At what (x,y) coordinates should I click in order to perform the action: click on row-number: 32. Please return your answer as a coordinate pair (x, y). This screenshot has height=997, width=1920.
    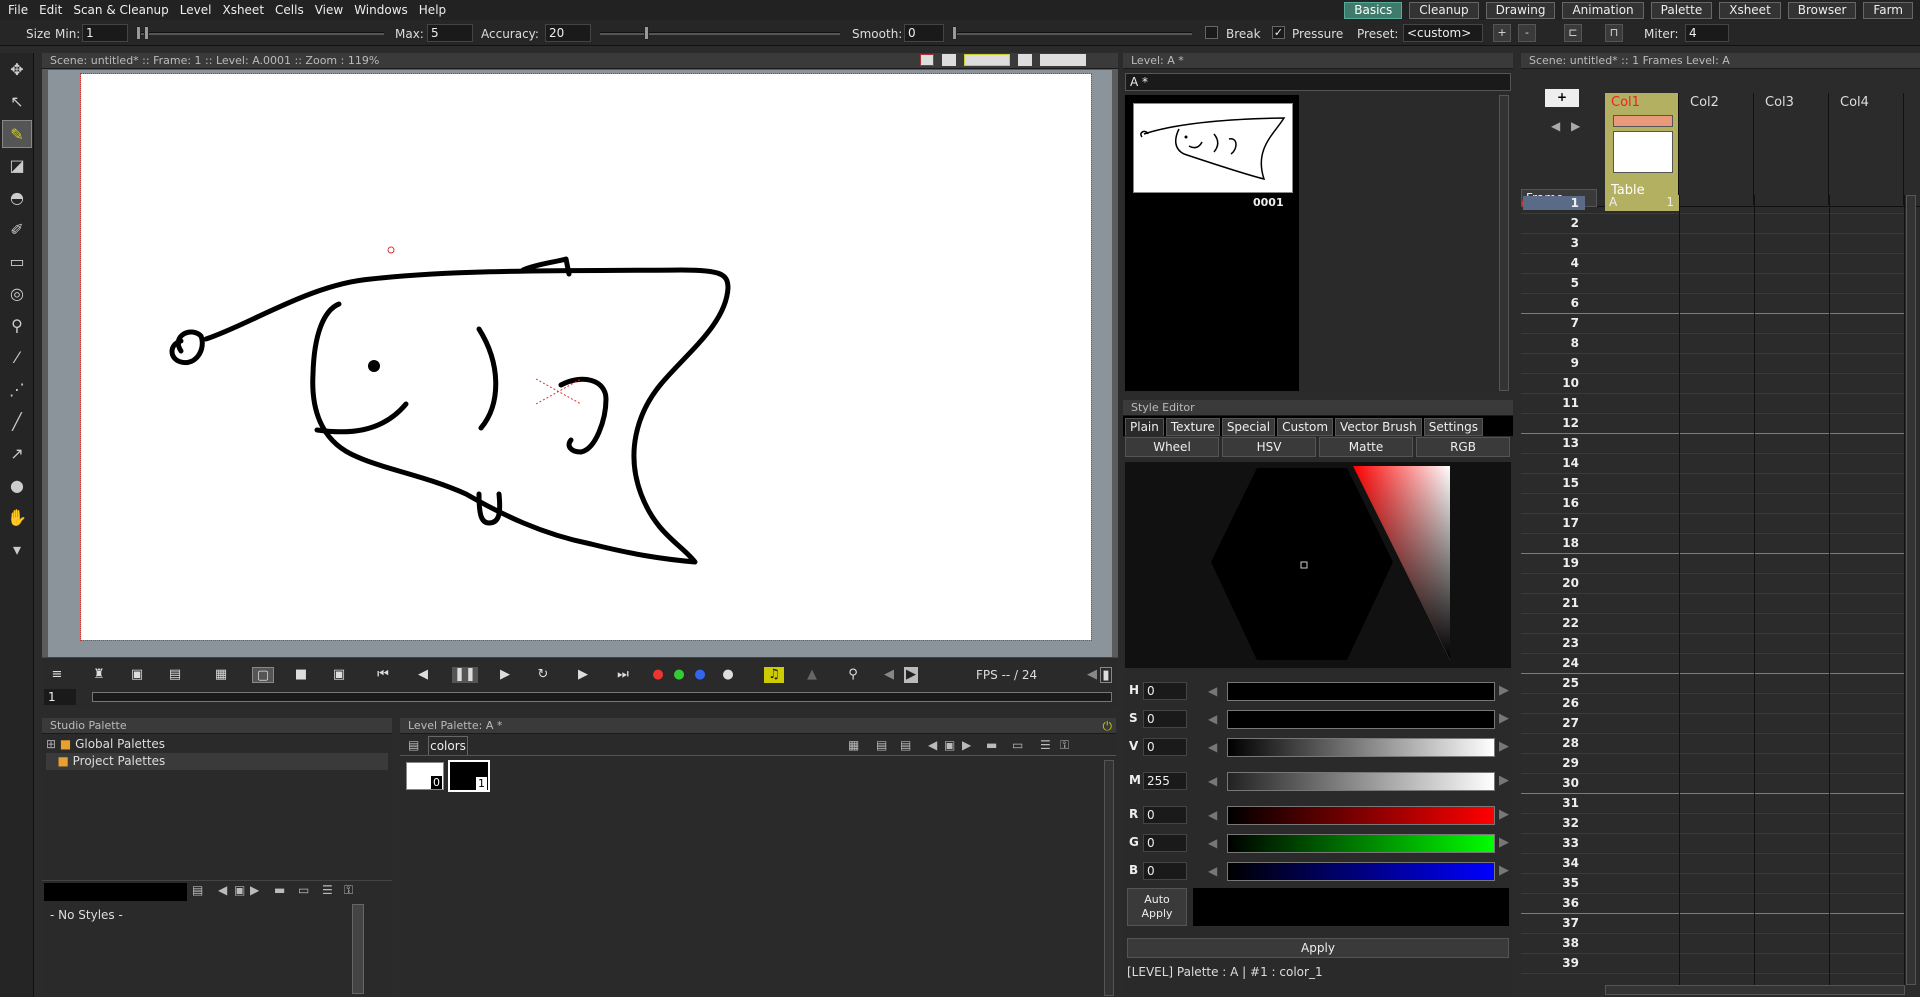
    Looking at the image, I should click on (1554, 823).